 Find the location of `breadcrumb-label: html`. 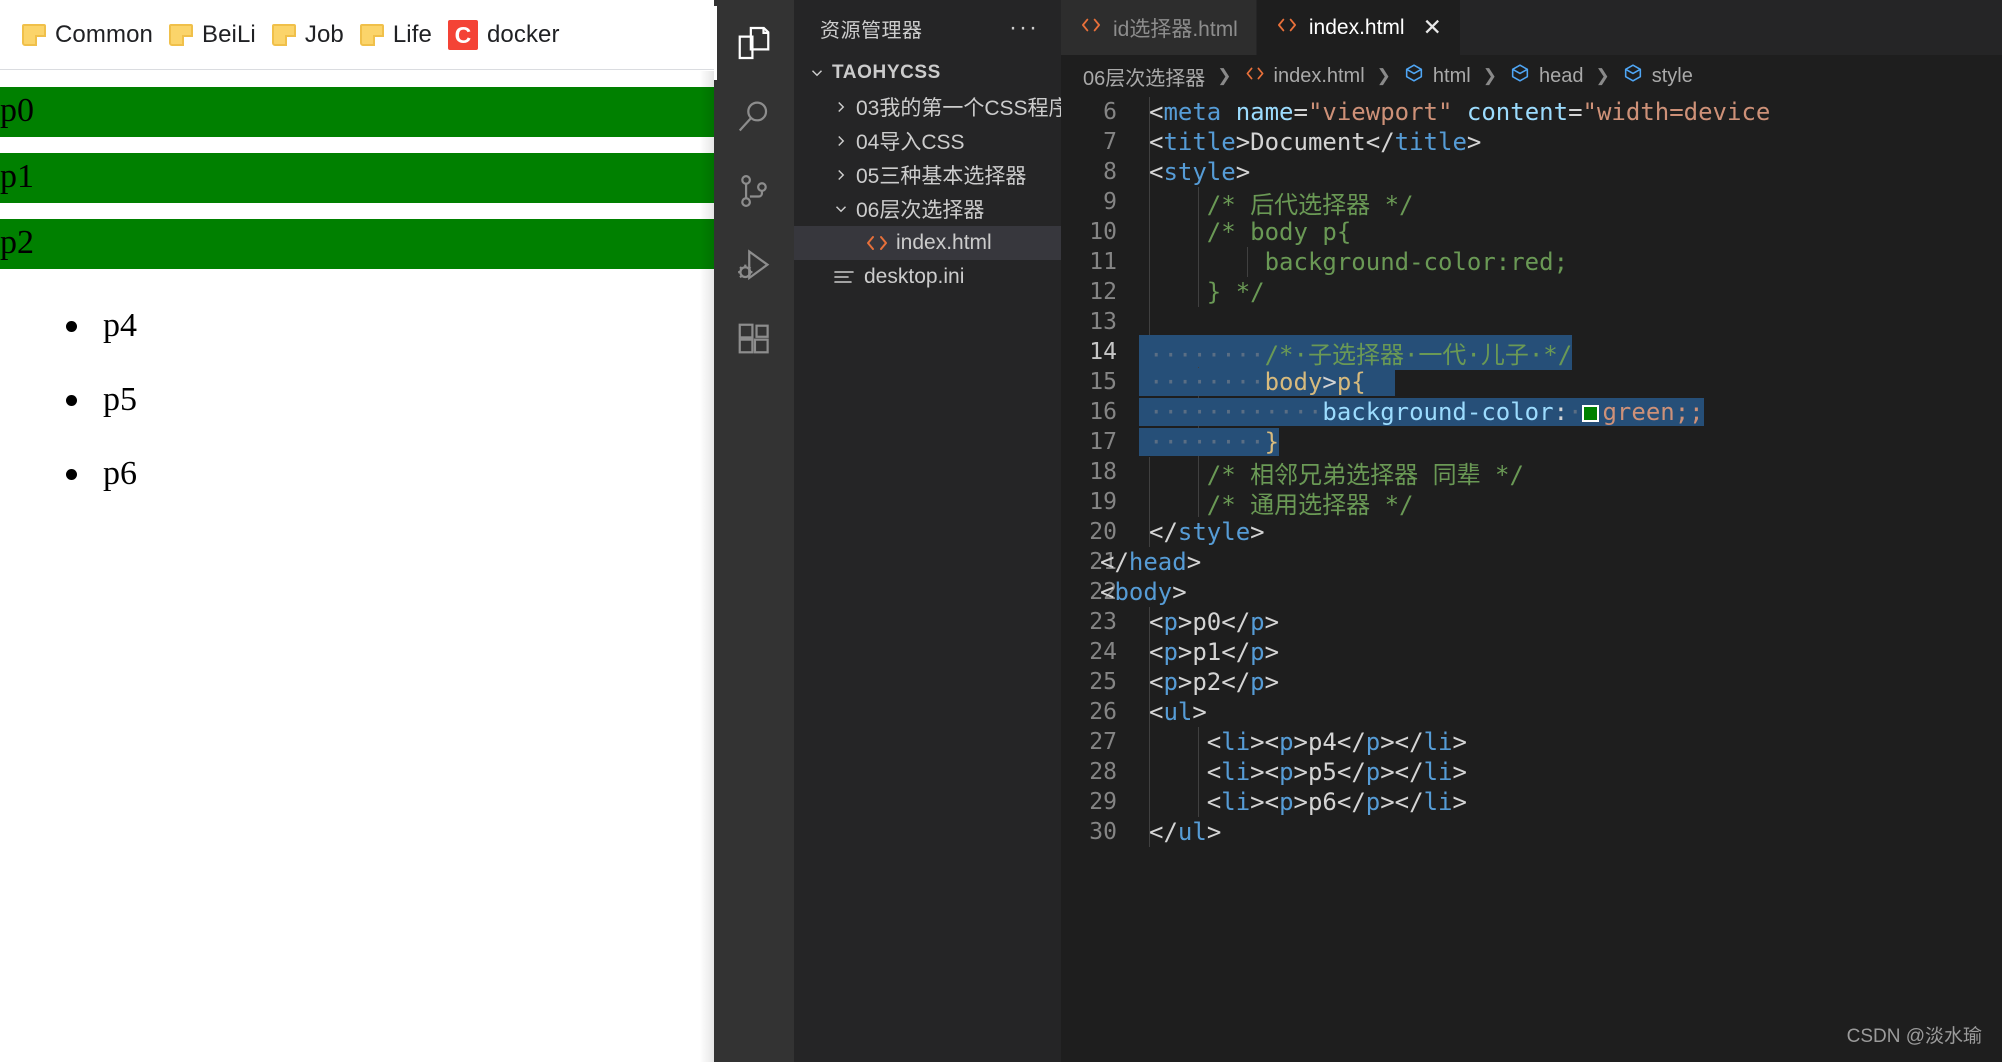

breadcrumb-label: html is located at coordinates (1451, 75).